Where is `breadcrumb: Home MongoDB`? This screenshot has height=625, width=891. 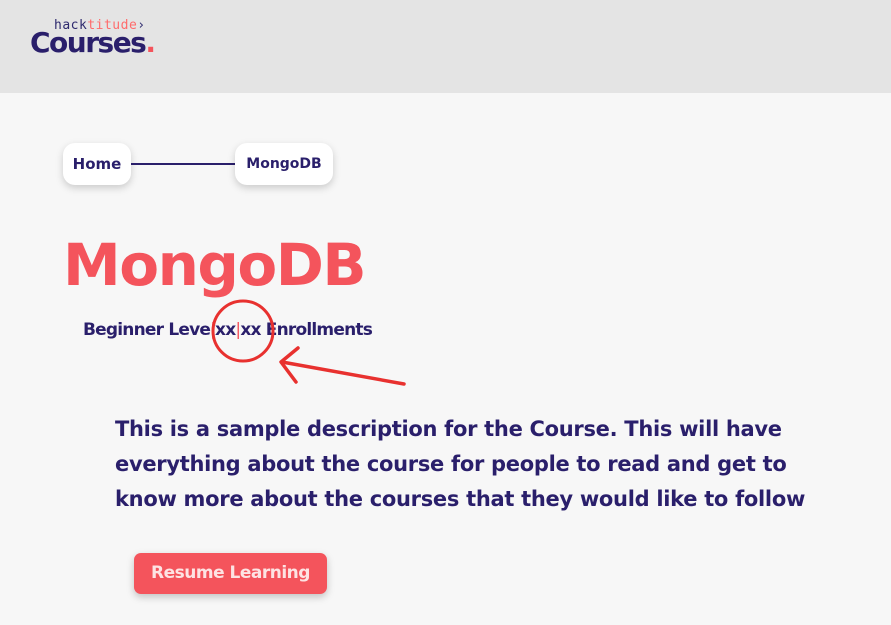
breadcrumb: Home MongoDB is located at coordinates (198, 165).